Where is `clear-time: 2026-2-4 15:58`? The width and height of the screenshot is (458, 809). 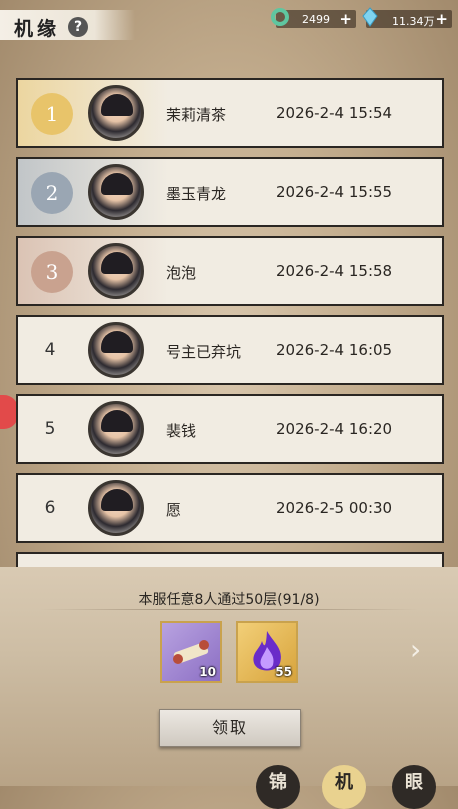 clear-time: 2026-2-4 15:58 is located at coordinates (334, 271).